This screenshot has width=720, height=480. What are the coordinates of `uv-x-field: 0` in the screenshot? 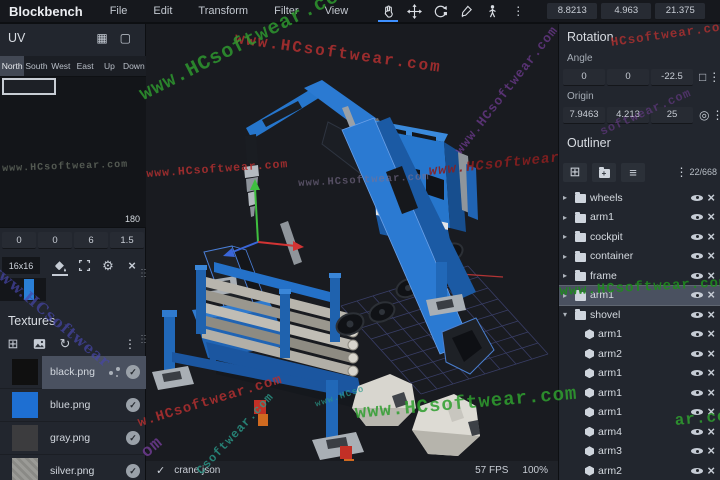 It's located at (19, 240).